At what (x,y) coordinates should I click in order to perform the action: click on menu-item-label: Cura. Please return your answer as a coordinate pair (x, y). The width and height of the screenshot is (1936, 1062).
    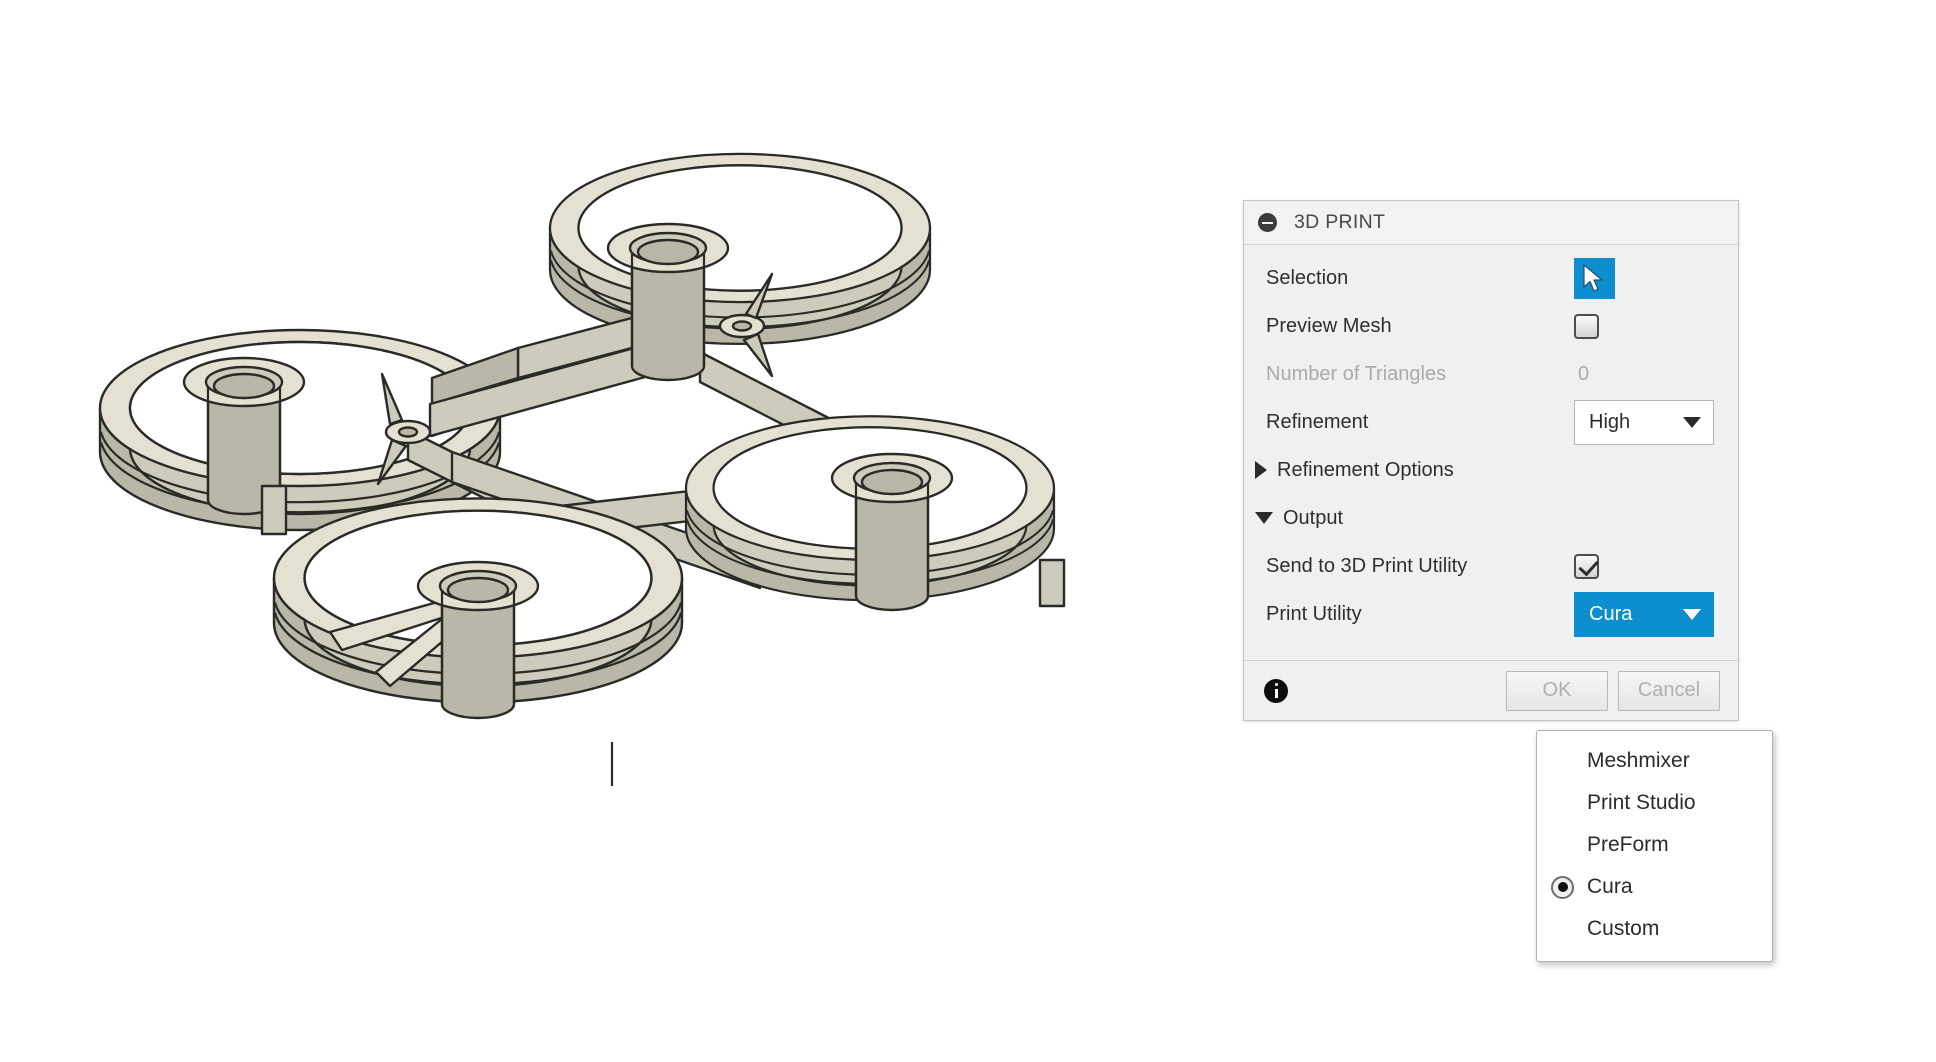
    Looking at the image, I should click on (1610, 886).